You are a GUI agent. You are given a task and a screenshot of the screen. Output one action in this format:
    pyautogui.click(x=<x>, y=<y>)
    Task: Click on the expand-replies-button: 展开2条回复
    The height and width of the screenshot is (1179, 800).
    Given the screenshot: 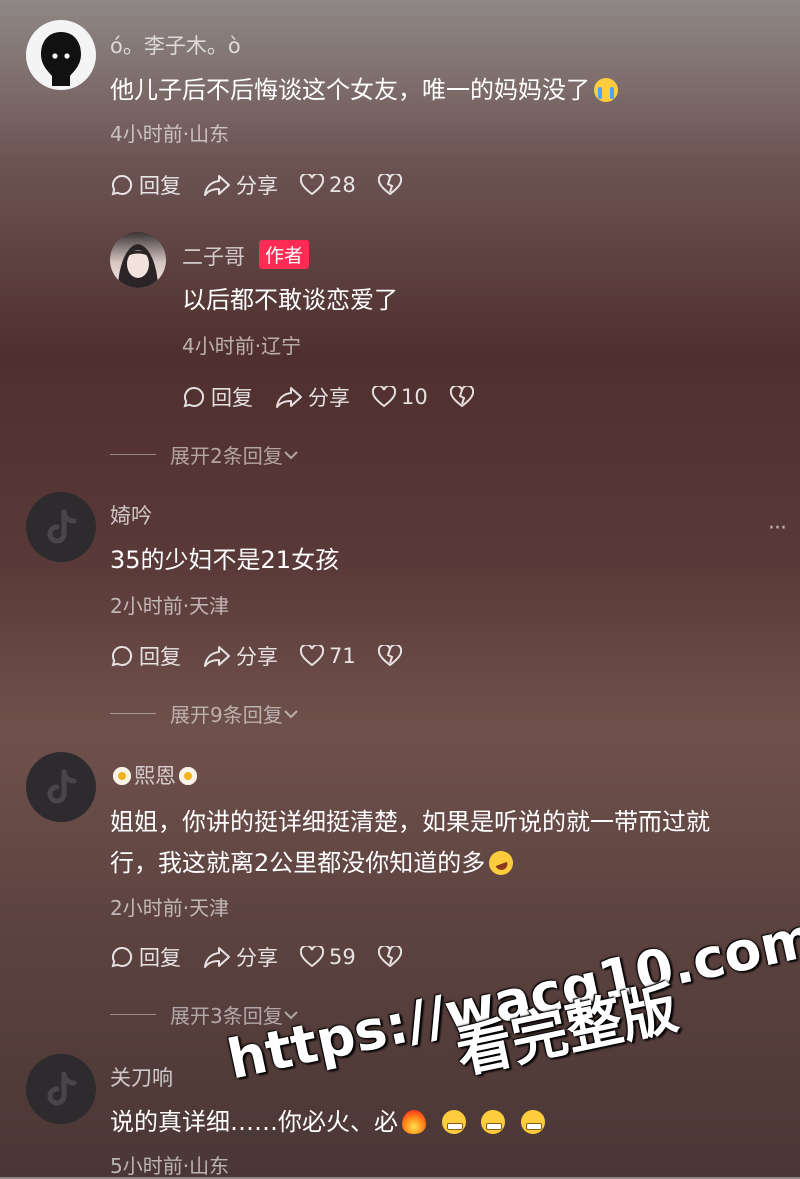 What is the action you would take?
    pyautogui.click(x=204, y=454)
    